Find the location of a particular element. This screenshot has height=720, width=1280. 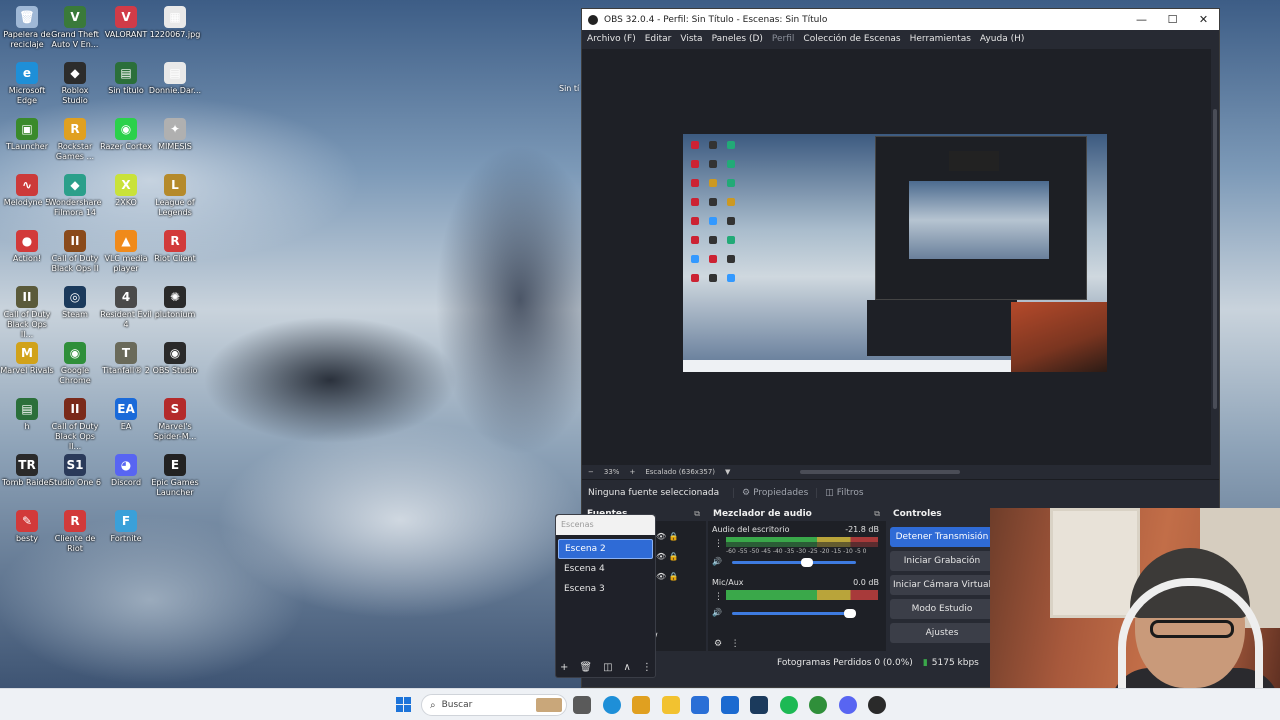

chevron-down-icon: ▼ is located at coordinates (727, 472).